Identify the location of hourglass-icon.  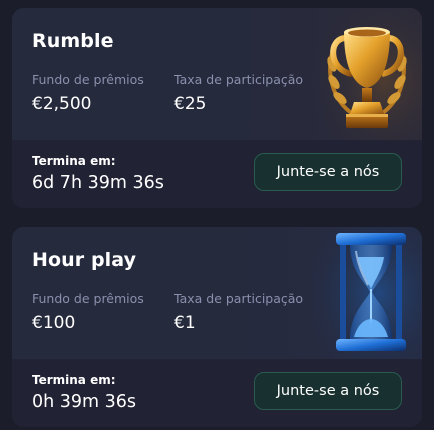
(367, 293).